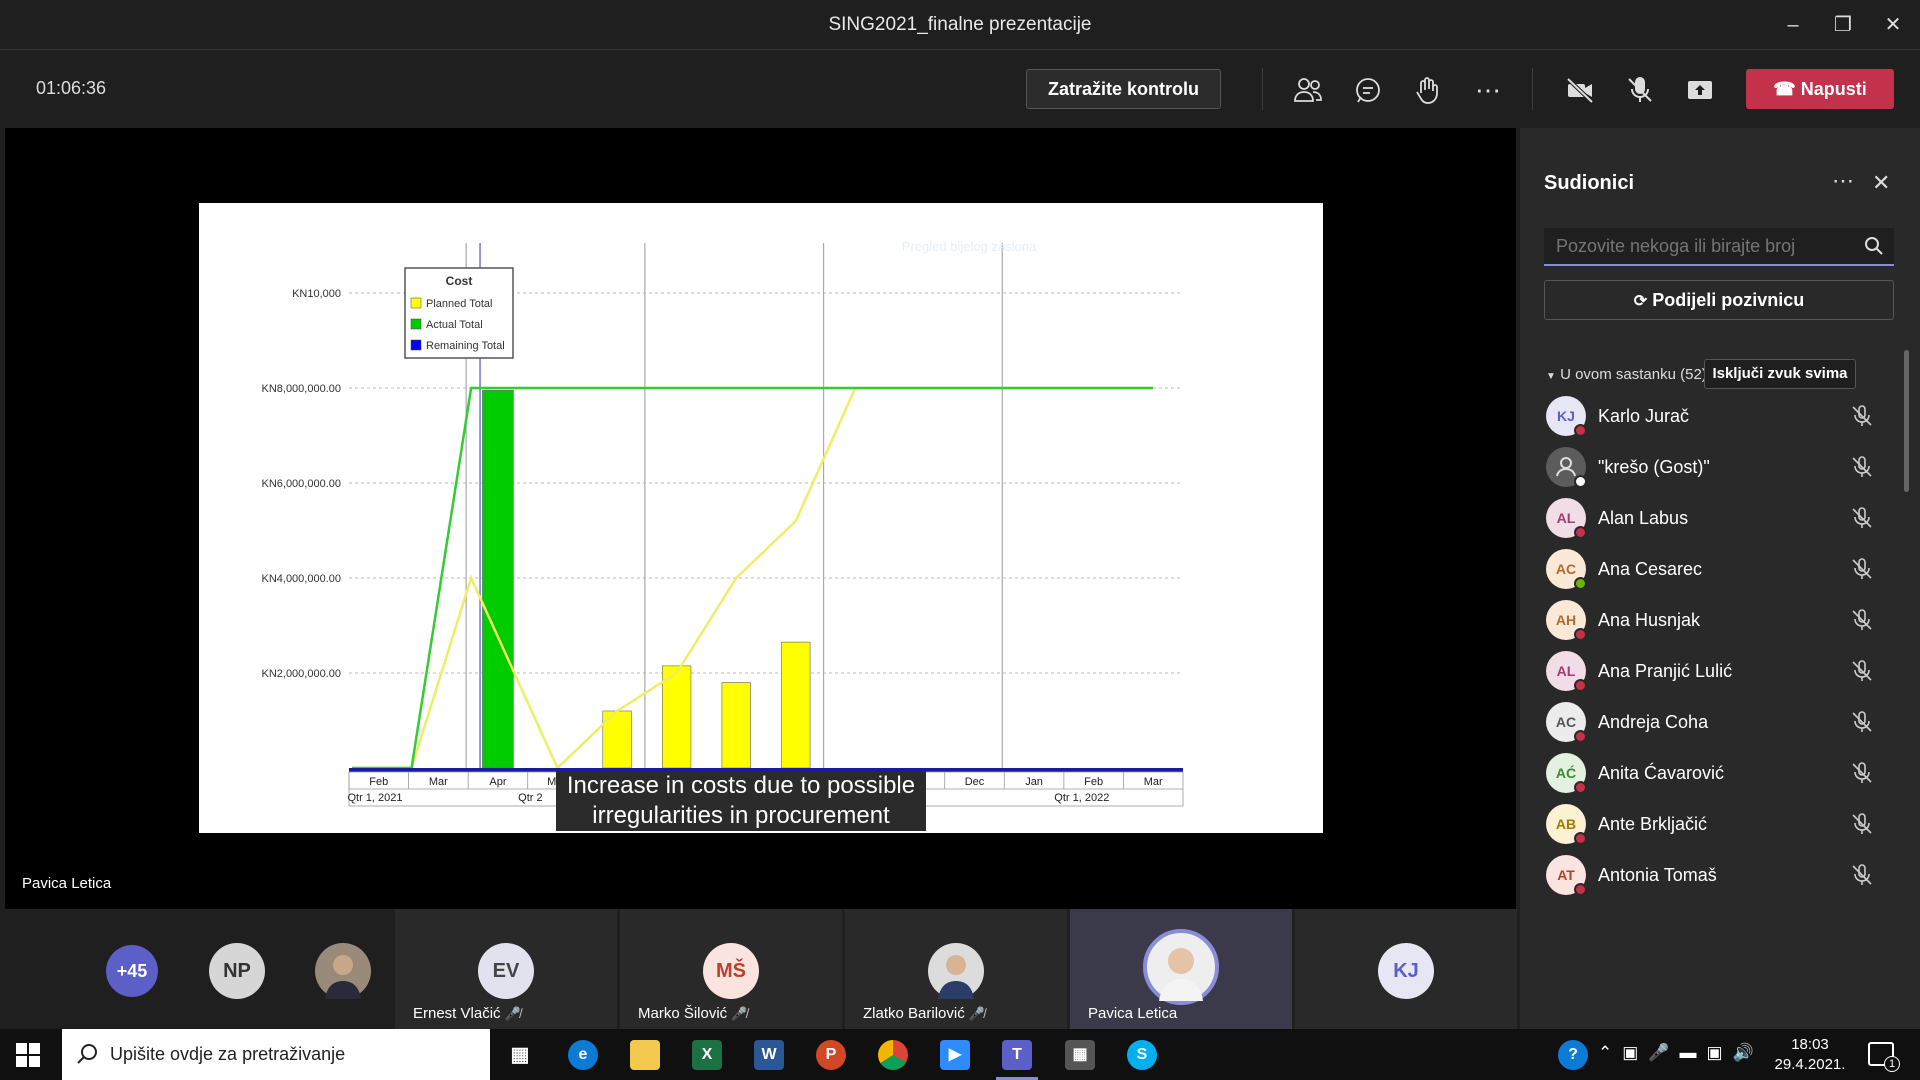 This screenshot has width=1920, height=1080. I want to click on close-panel-icon: ✕, so click(1881, 183).